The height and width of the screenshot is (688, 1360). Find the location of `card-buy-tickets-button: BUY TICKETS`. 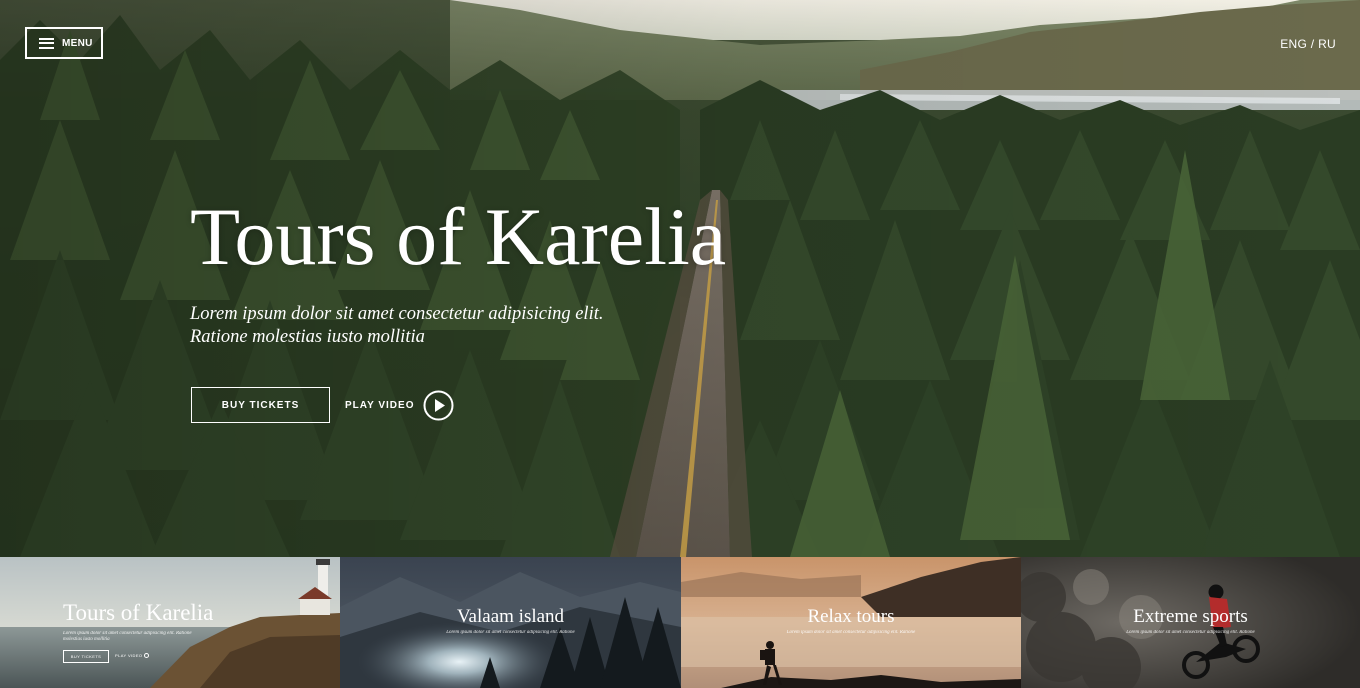

card-buy-tickets-button: BUY TICKETS is located at coordinates (86, 656).